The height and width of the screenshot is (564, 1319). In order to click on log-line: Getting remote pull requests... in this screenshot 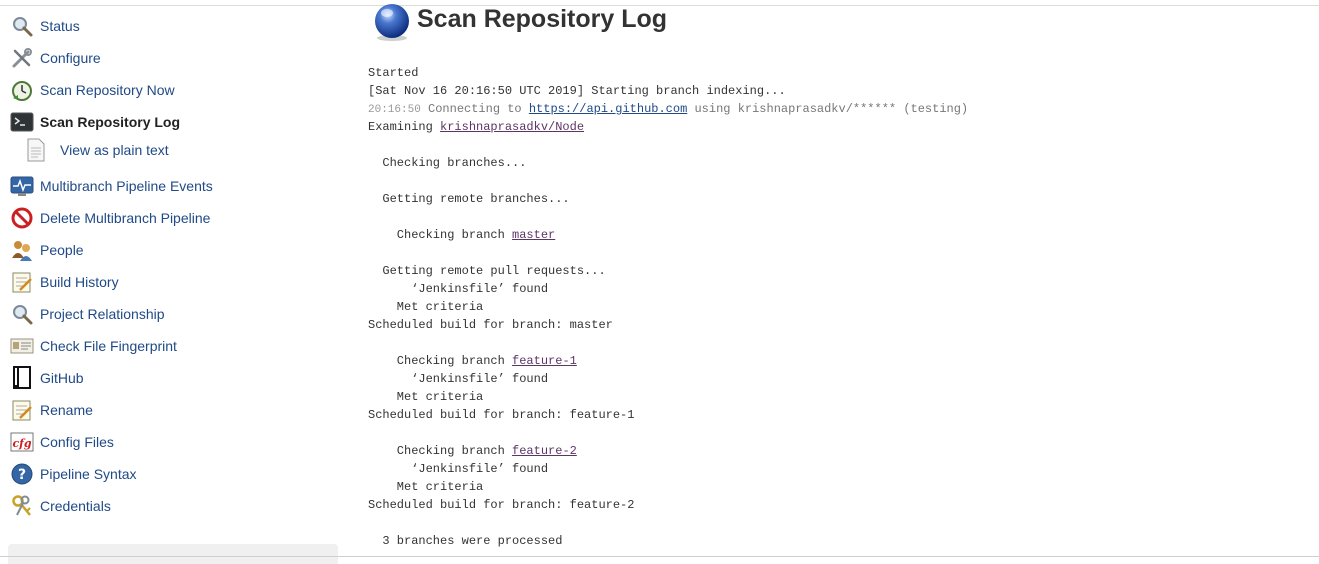, I will do `click(487, 271)`.